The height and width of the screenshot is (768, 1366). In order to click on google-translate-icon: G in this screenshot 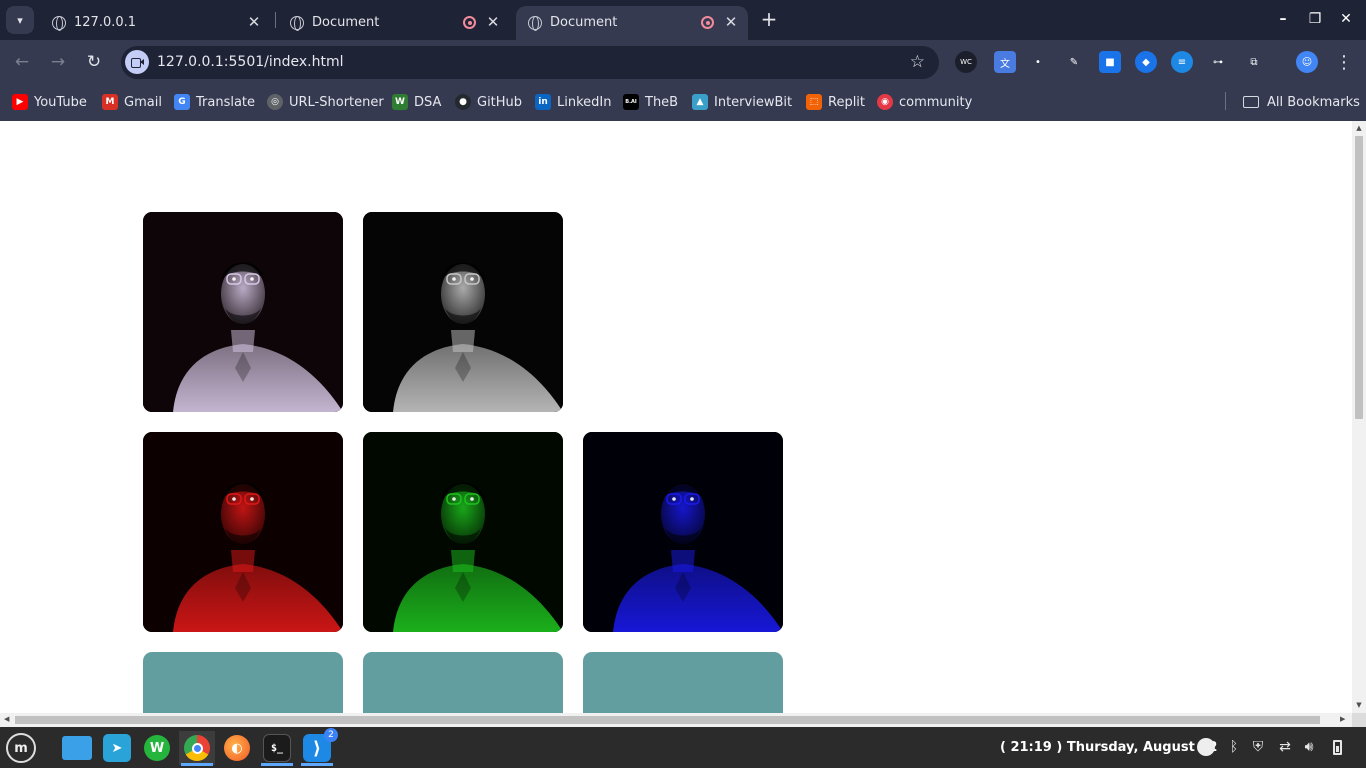, I will do `click(182, 102)`.